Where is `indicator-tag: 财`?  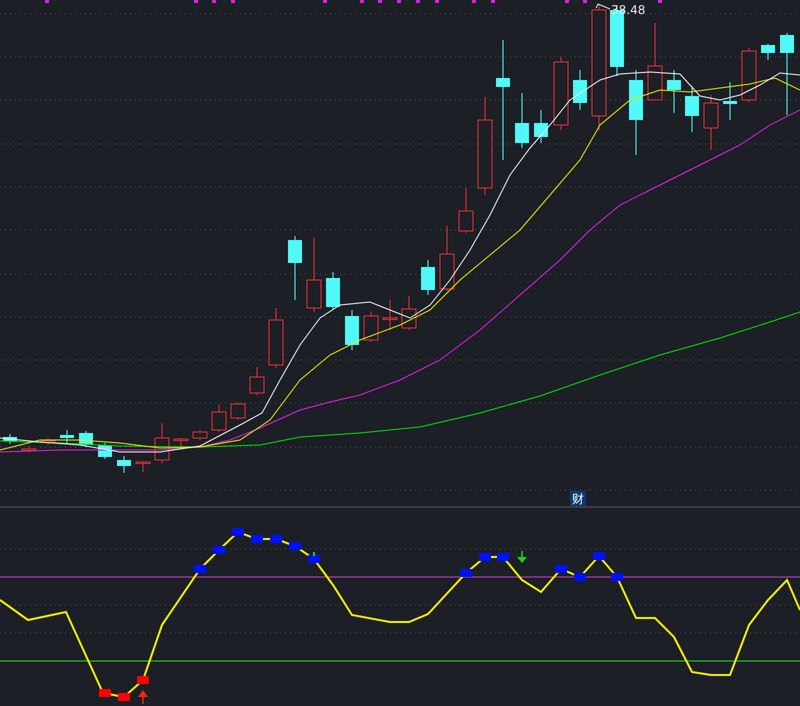
indicator-tag: 财 is located at coordinates (578, 498).